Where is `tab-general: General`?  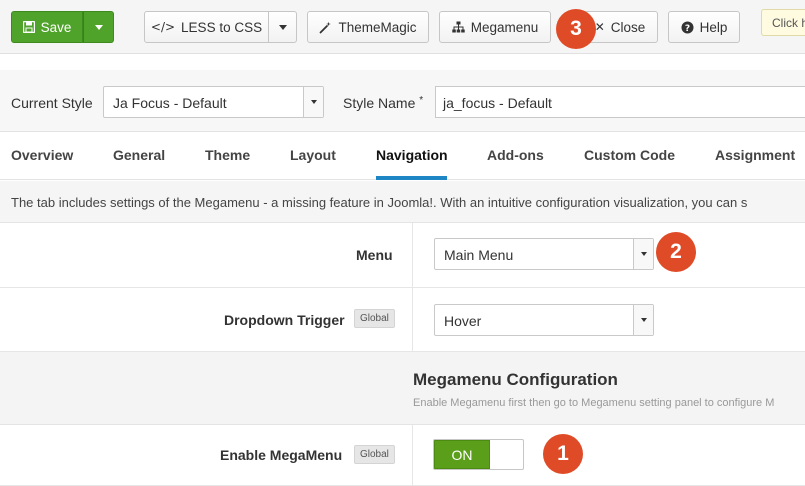
tab-general: General is located at coordinates (139, 155).